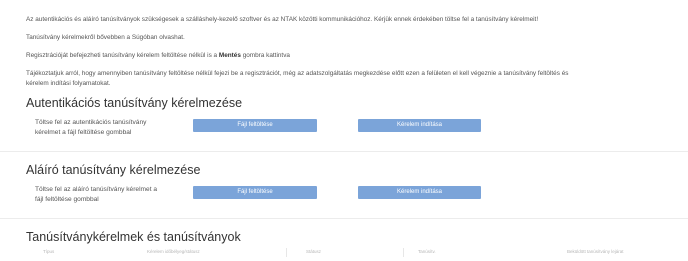 Image resolution: width=688 pixels, height=261 pixels. I want to click on intro-text-4b: kérelem indítási folyamatokat., so click(68, 83).